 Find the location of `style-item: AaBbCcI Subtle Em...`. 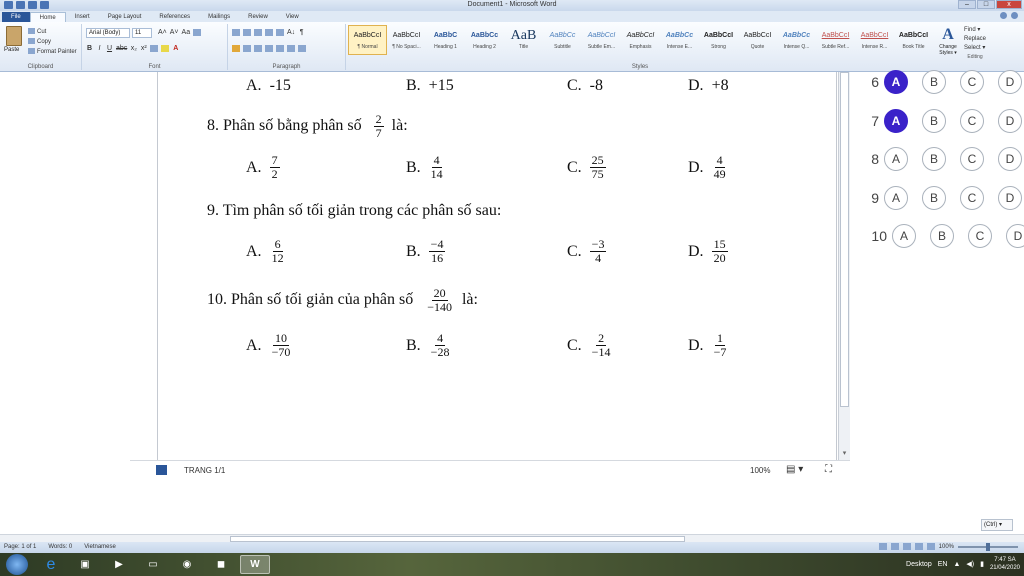

style-item: AaBbCcI Subtle Em... is located at coordinates (601, 40).